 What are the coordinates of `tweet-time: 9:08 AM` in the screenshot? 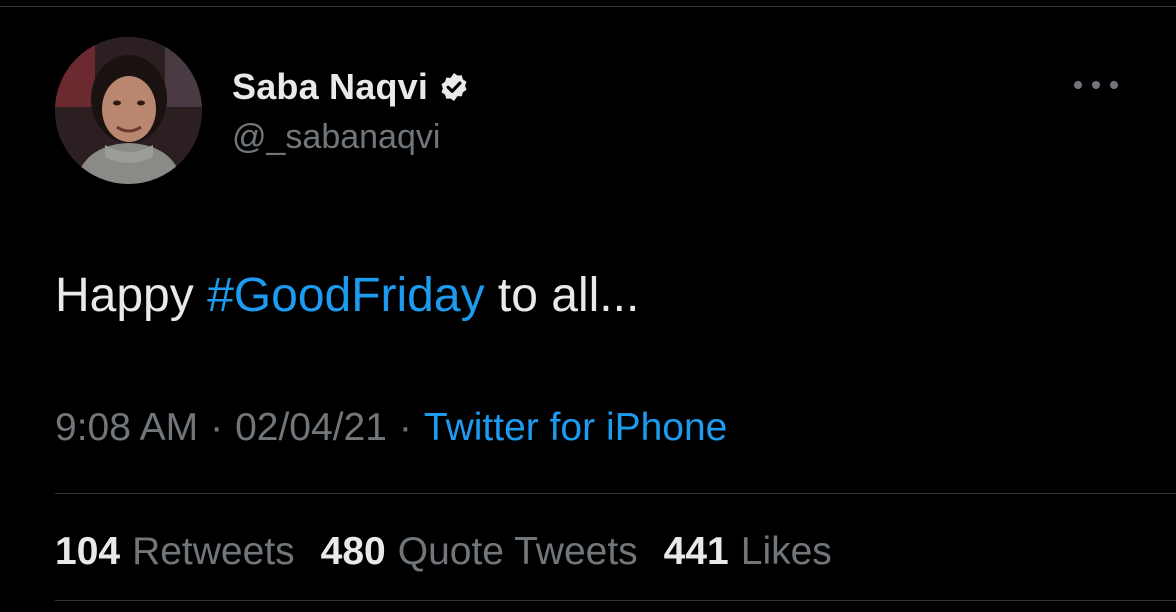 It's located at (126, 427).